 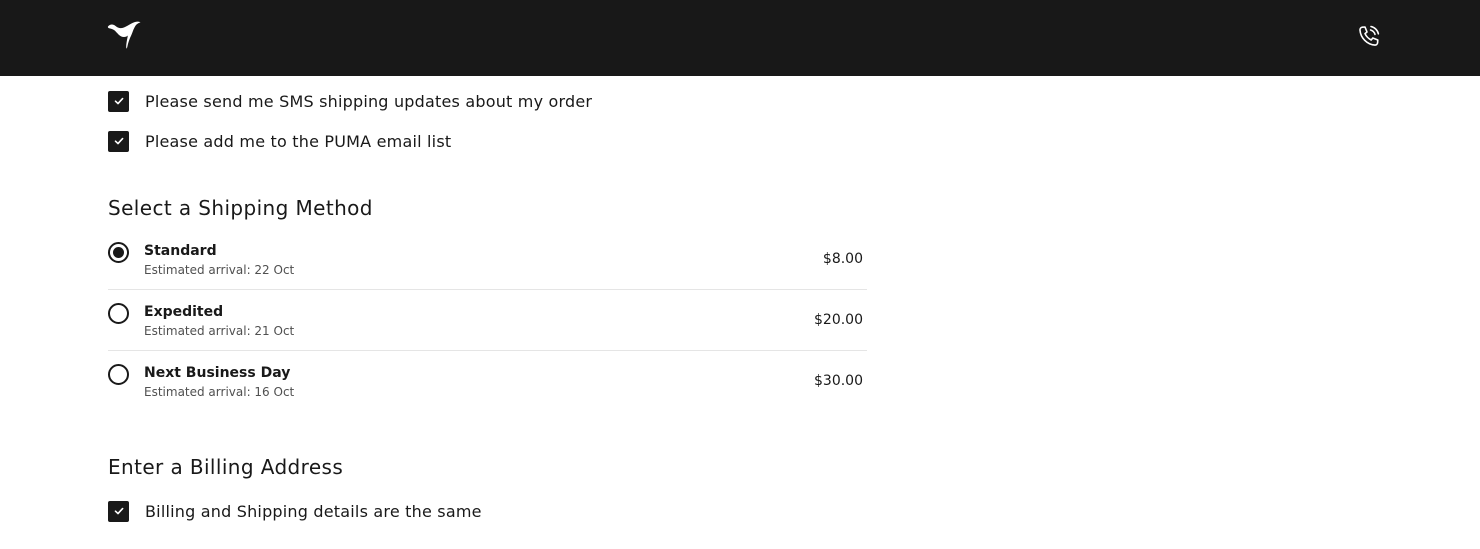 I want to click on site-header, so click(x=740, y=38).